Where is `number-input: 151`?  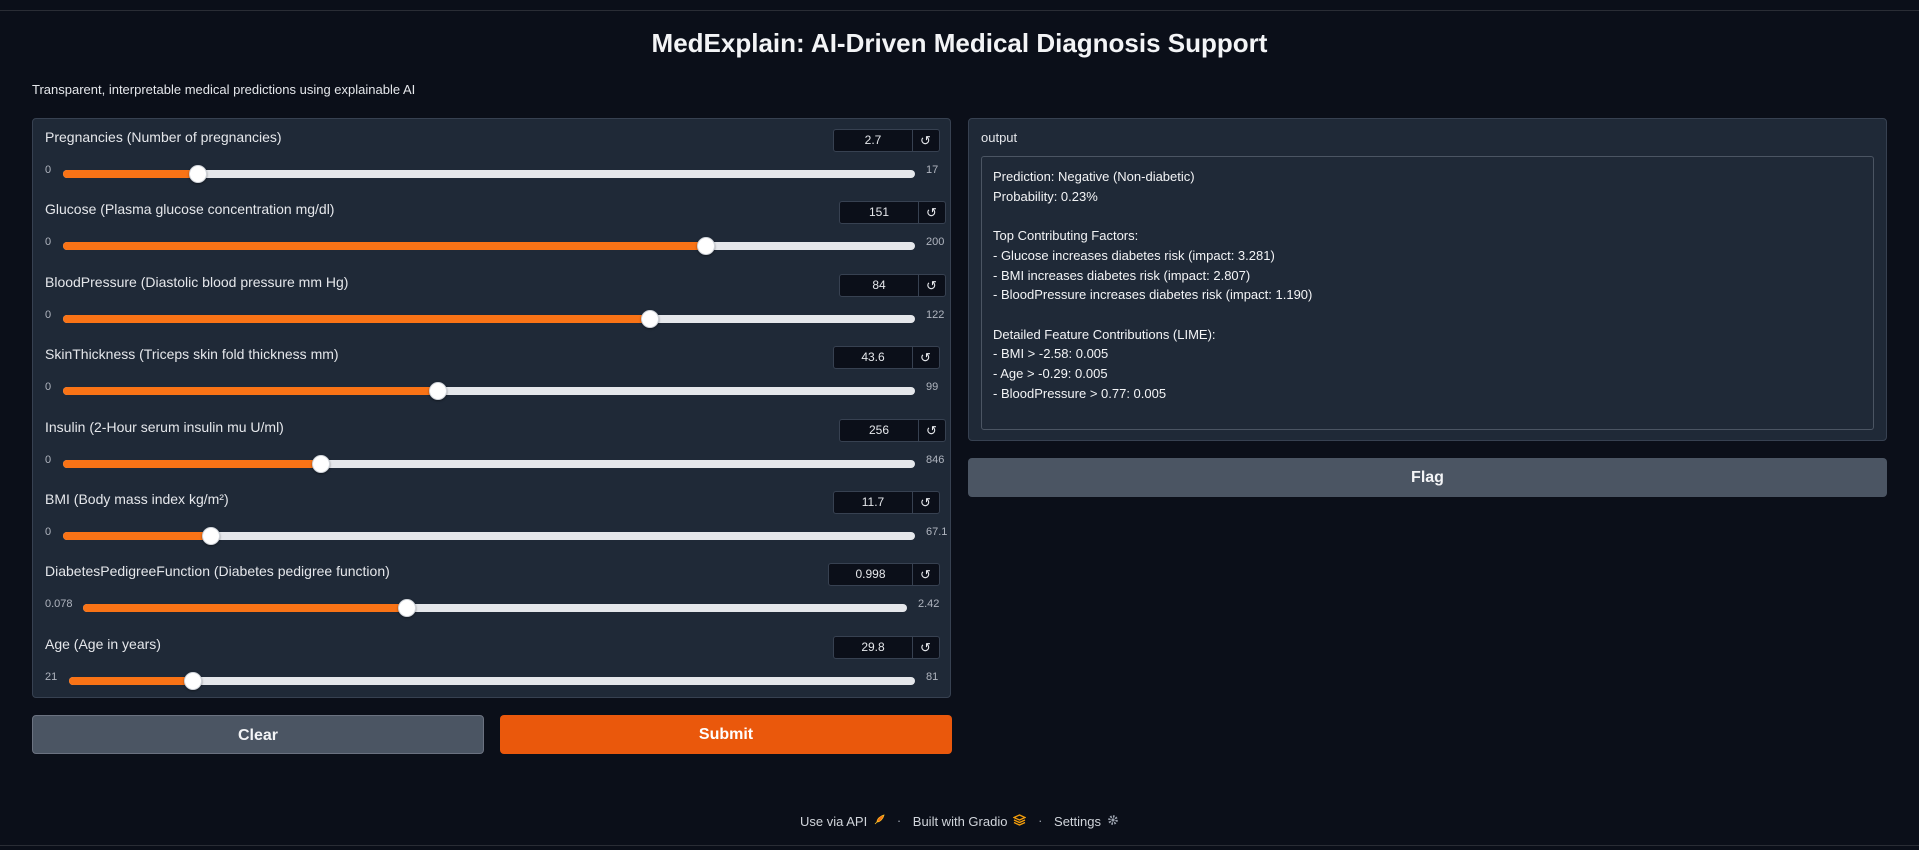 number-input: 151 is located at coordinates (879, 212).